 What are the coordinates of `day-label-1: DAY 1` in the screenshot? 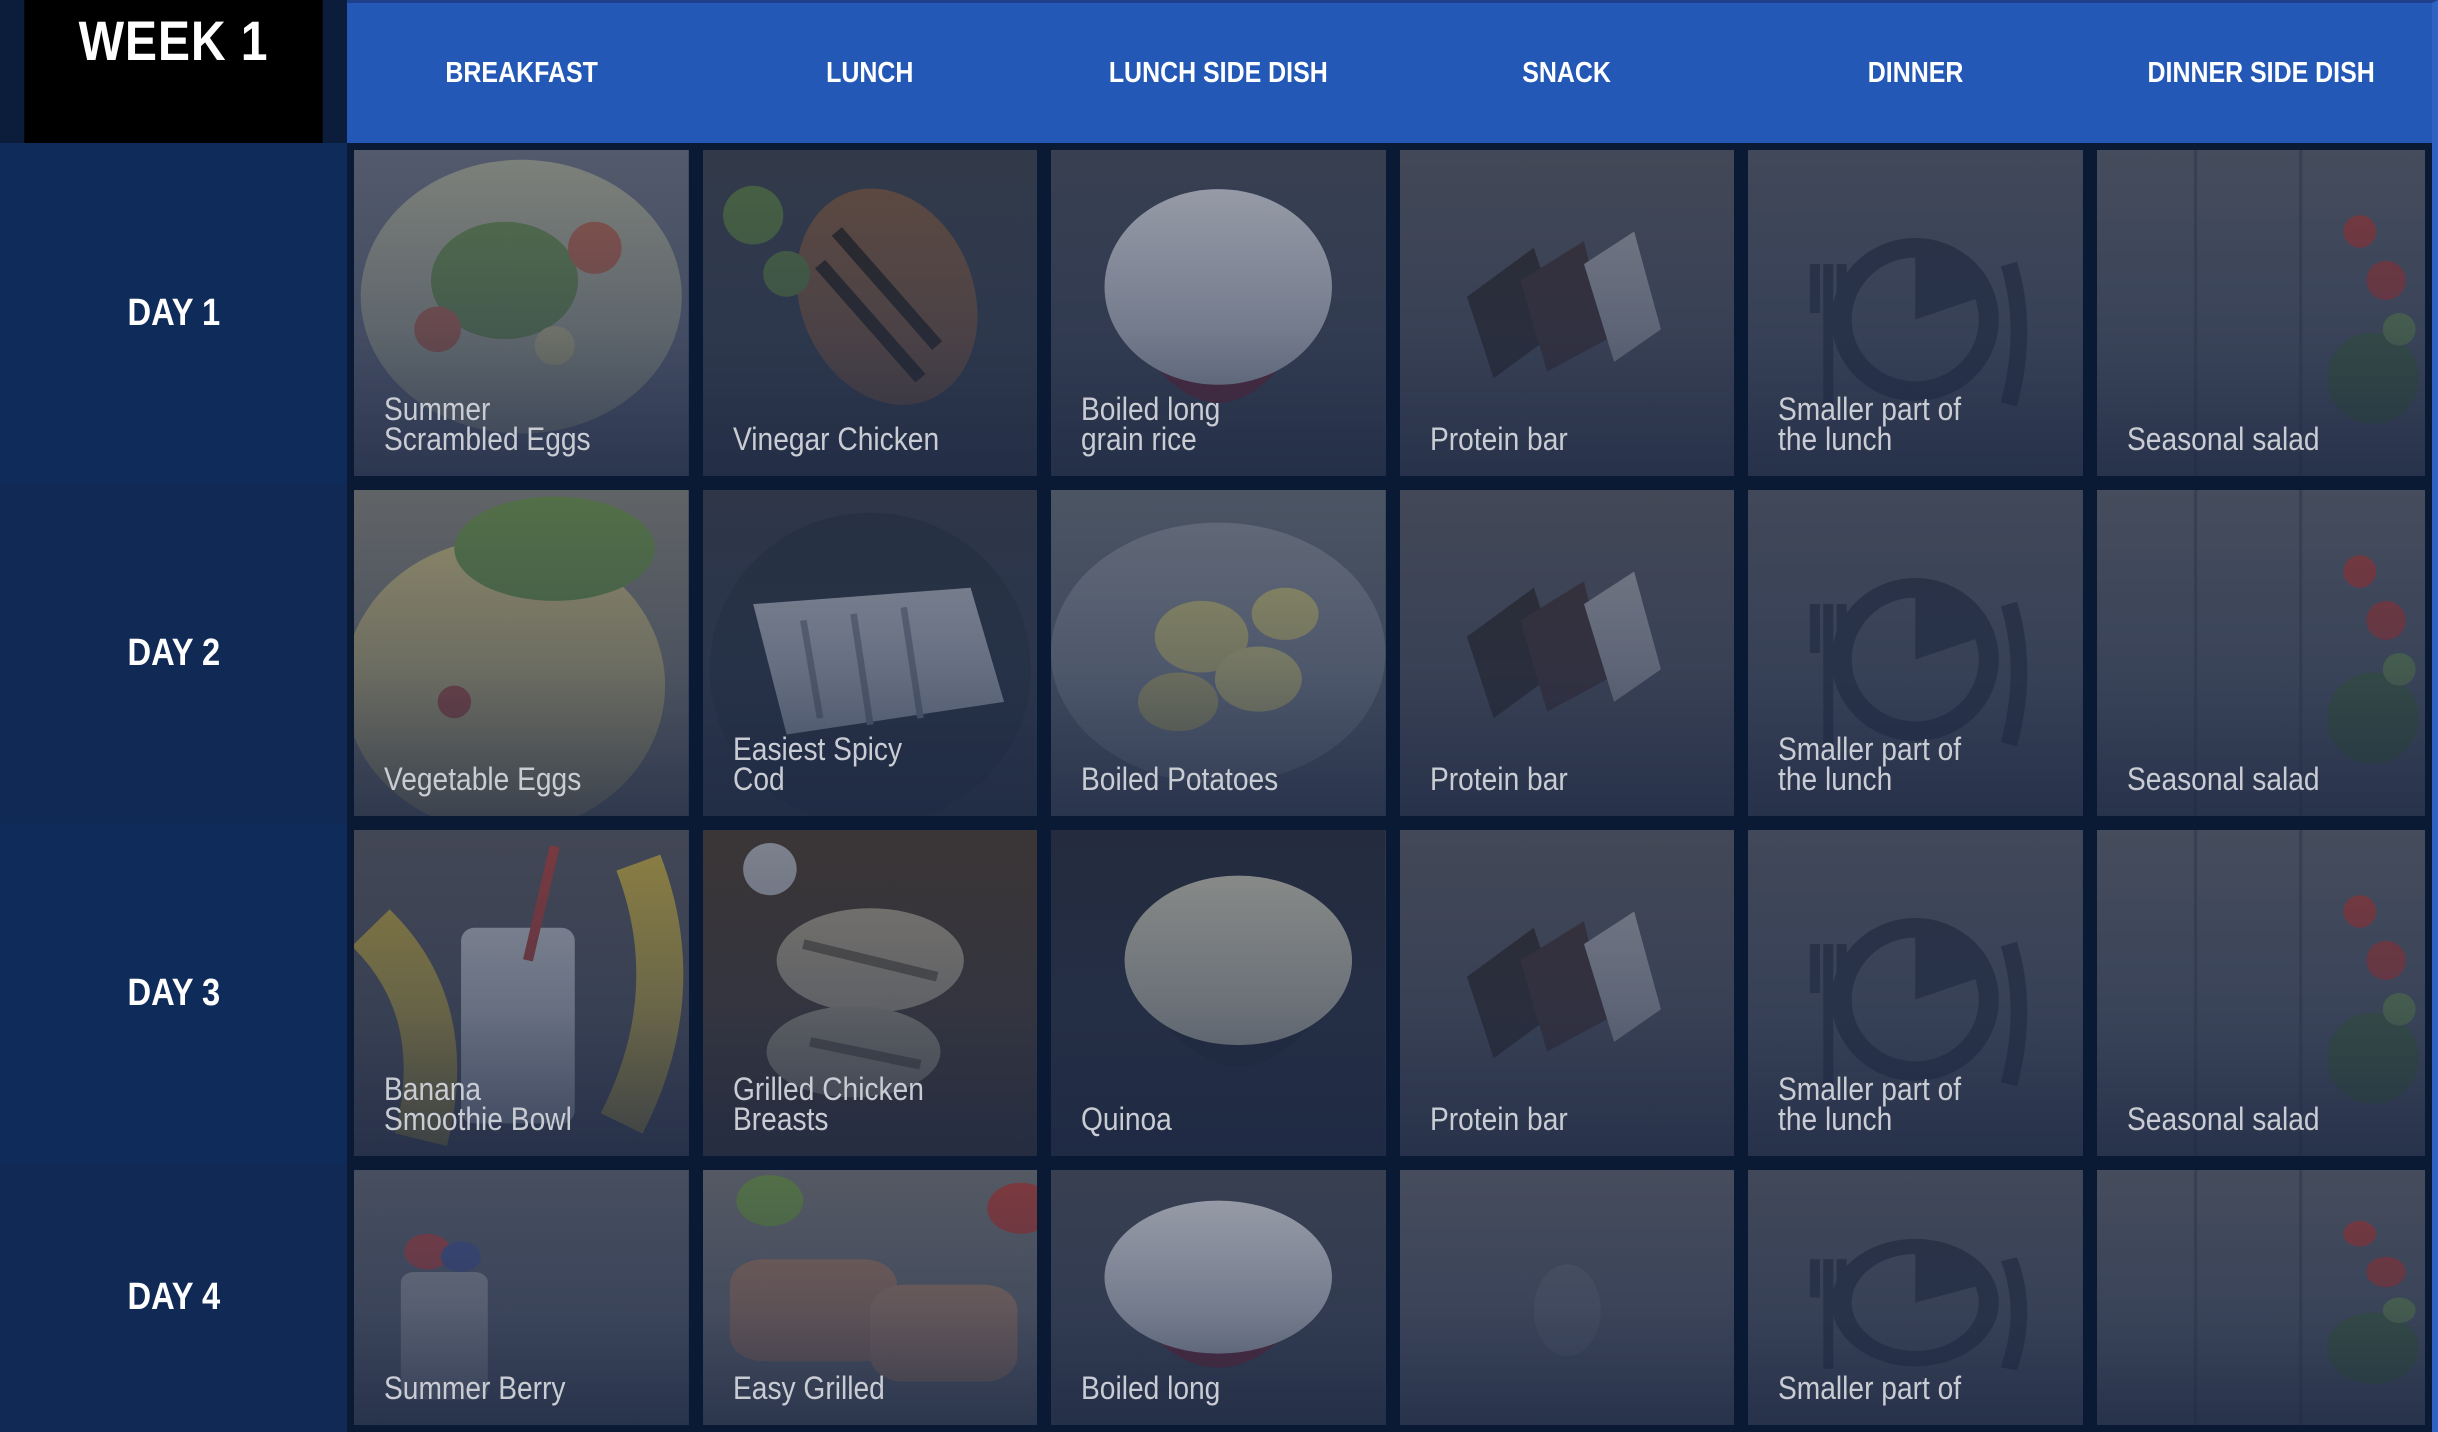 It's located at (173, 313).